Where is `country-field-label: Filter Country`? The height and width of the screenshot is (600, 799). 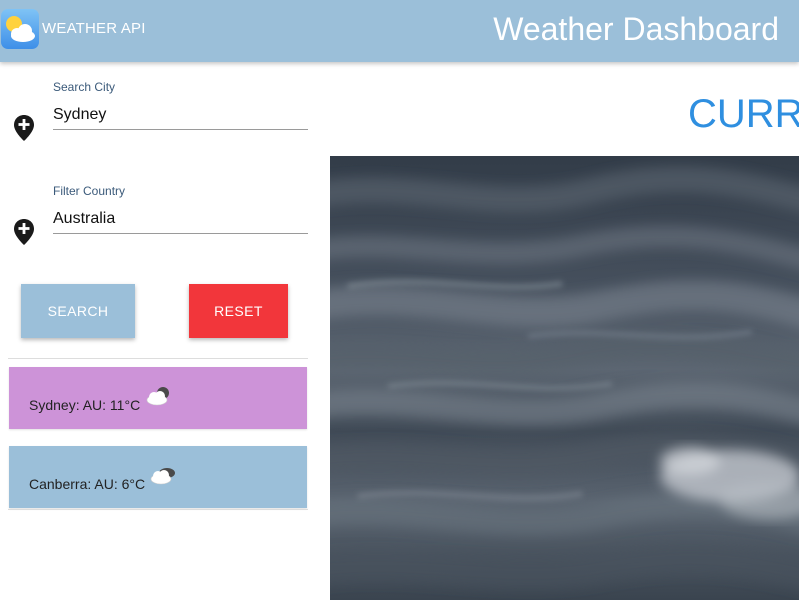 country-field-label: Filter Country is located at coordinates (89, 191).